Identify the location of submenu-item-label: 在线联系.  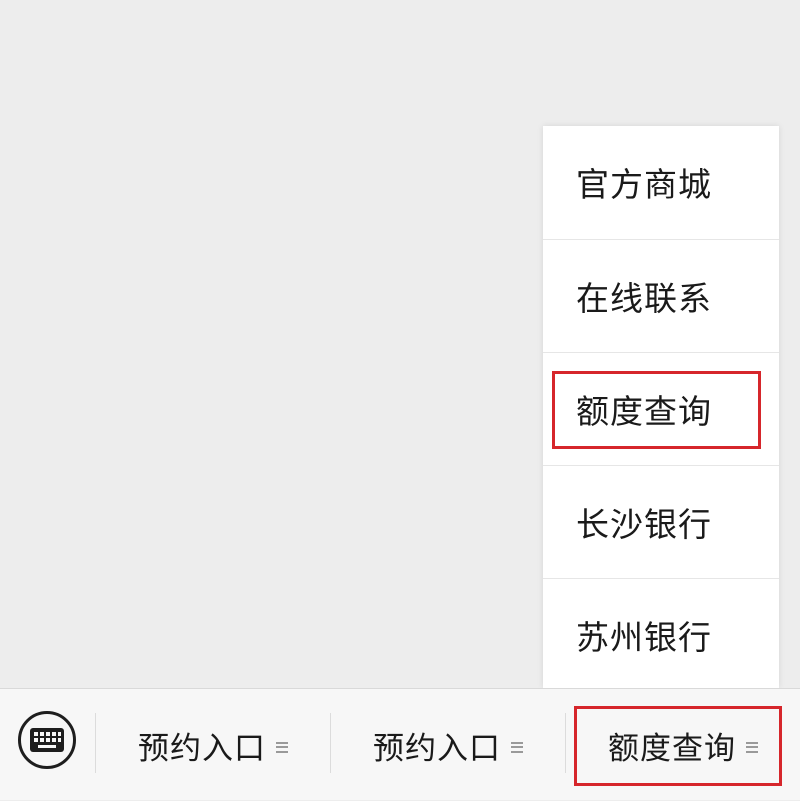
(644, 298).